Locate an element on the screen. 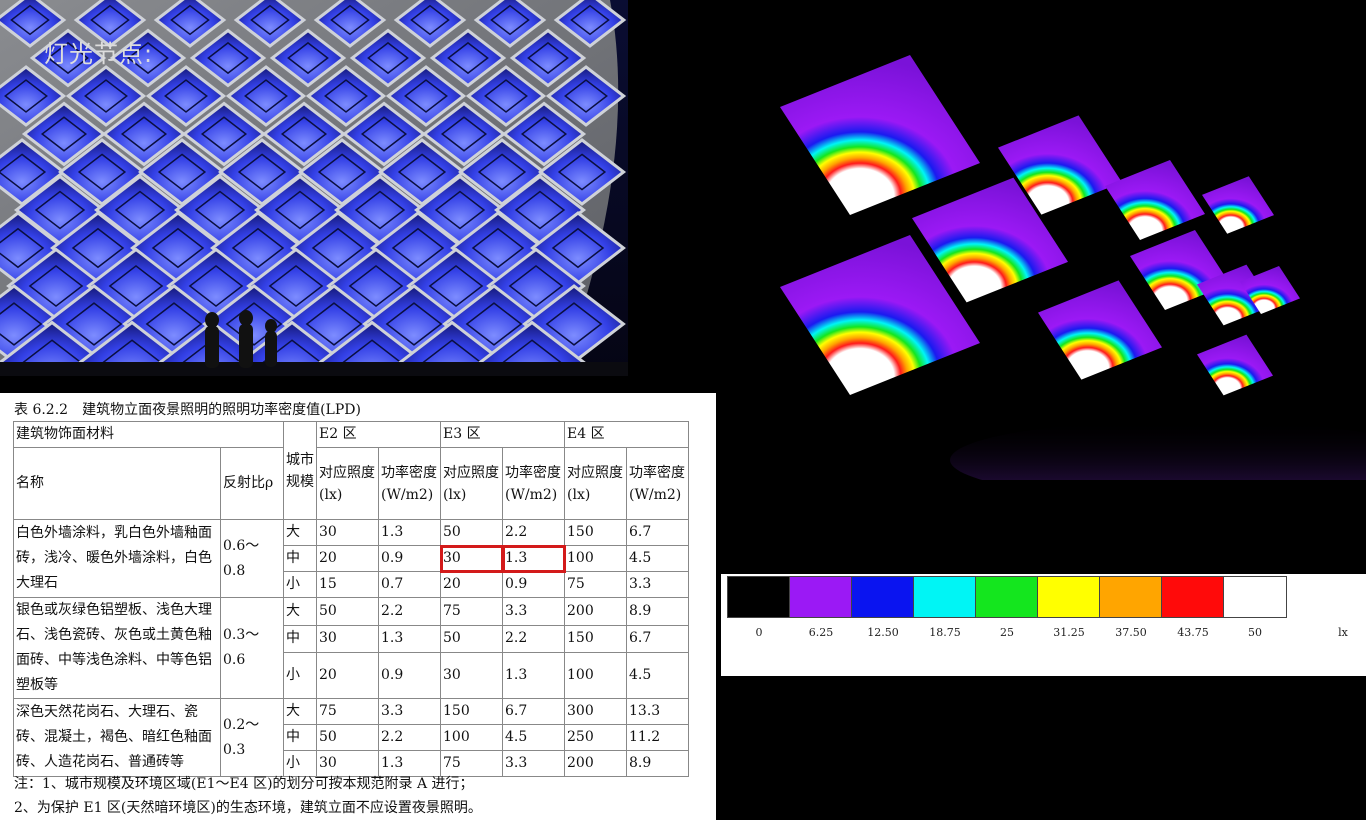 The height and width of the screenshot is (820, 1366). material-group-header: 建筑物饰面材料 is located at coordinates (148, 434).